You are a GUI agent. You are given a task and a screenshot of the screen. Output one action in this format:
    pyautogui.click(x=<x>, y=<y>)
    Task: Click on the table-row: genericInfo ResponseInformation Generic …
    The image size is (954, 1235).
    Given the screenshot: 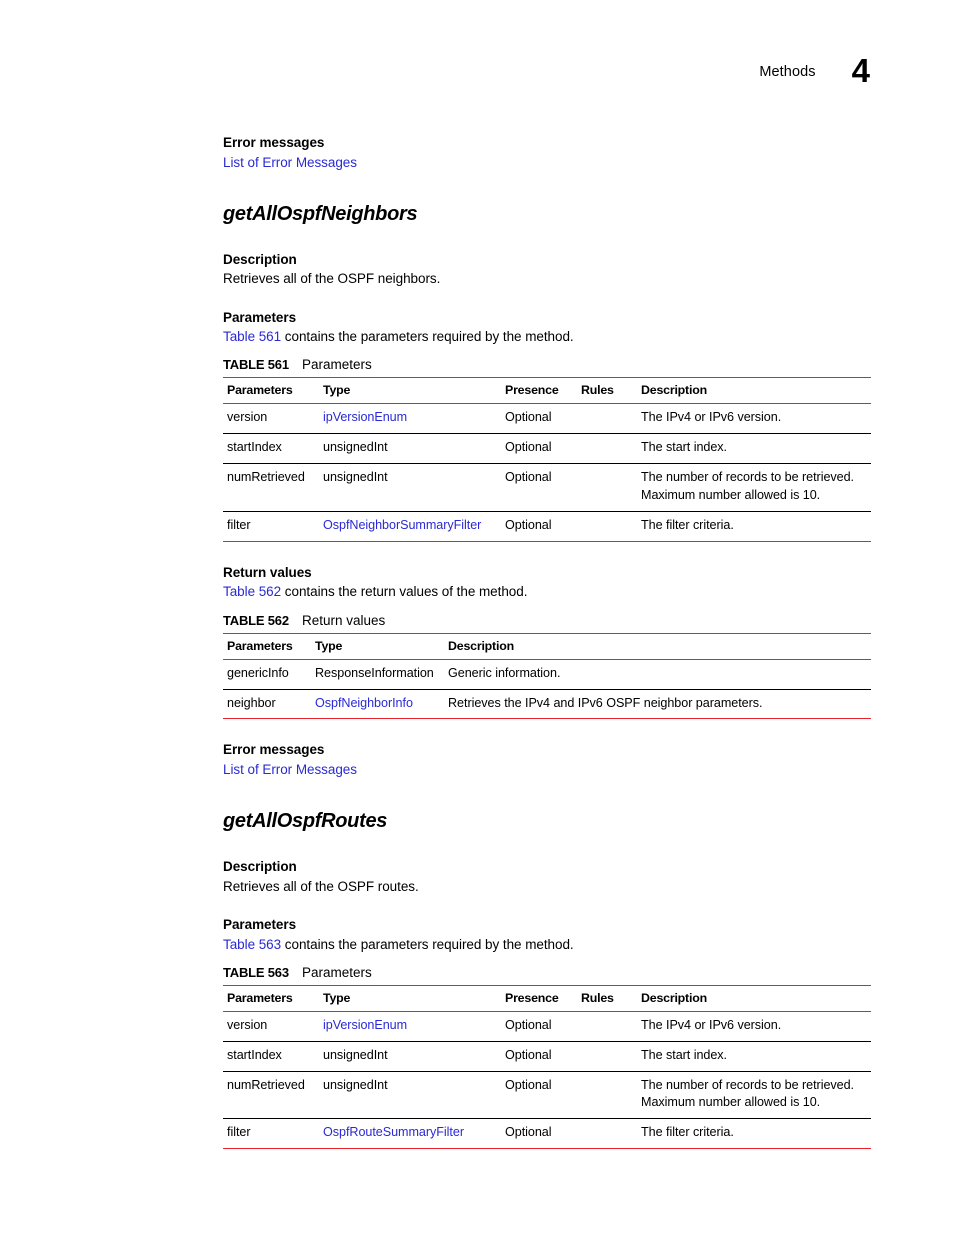 What is the action you would take?
    pyautogui.click(x=547, y=674)
    